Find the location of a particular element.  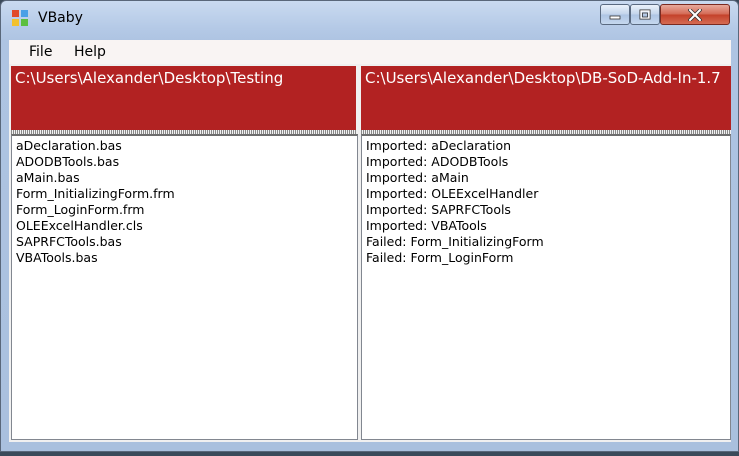

list-item: OLEExcelHandler.cls is located at coordinates (186, 226).